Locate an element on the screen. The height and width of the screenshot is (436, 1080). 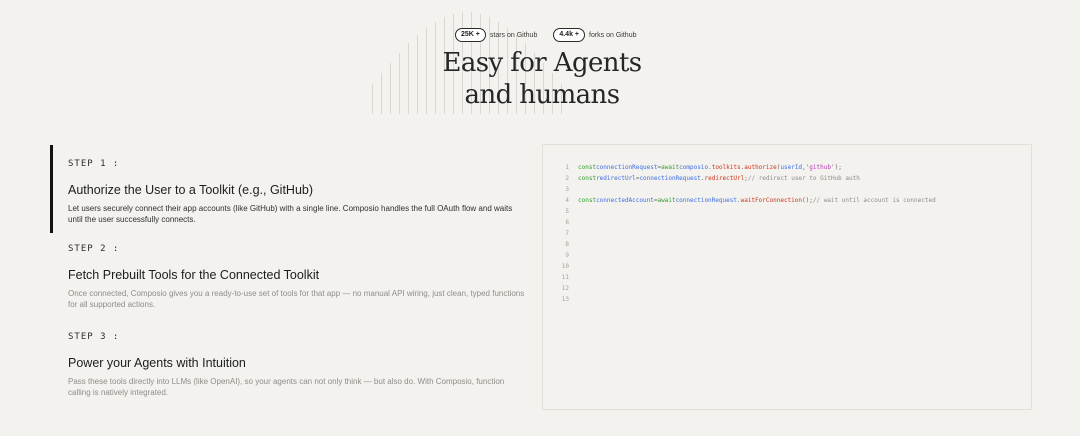
code-token: ); is located at coordinates (838, 167).